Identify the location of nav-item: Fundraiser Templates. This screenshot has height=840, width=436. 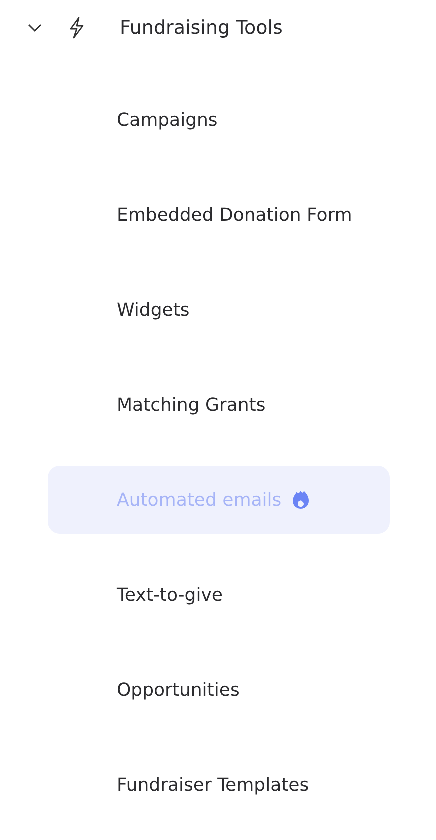
(219, 785).